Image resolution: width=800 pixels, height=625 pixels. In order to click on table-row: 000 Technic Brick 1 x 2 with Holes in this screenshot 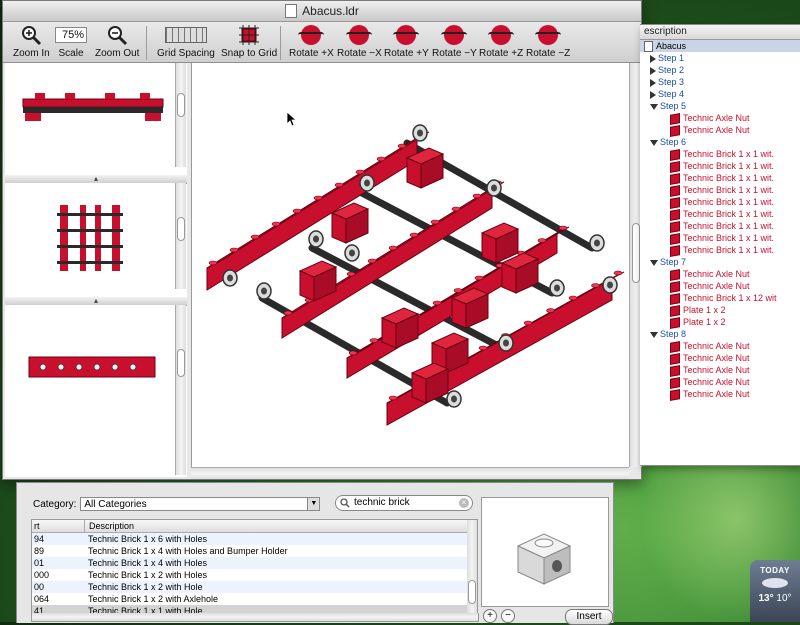, I will do `click(250, 575)`.